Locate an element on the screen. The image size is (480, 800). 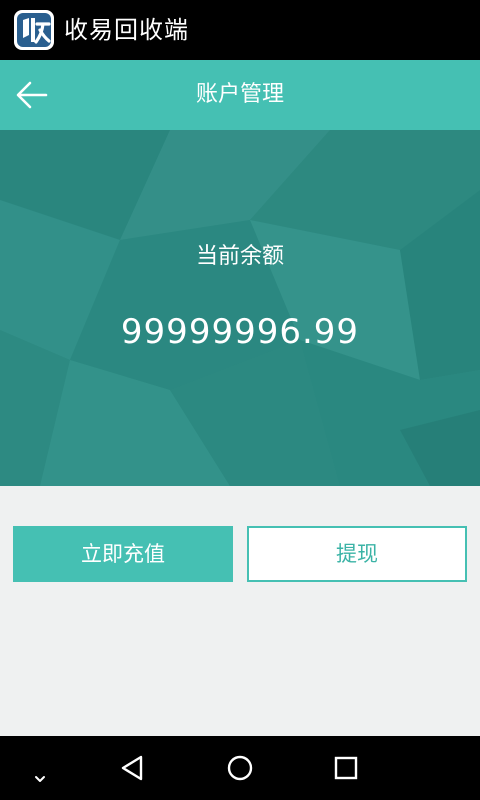
chevron-down-icon is located at coordinates (40, 779).